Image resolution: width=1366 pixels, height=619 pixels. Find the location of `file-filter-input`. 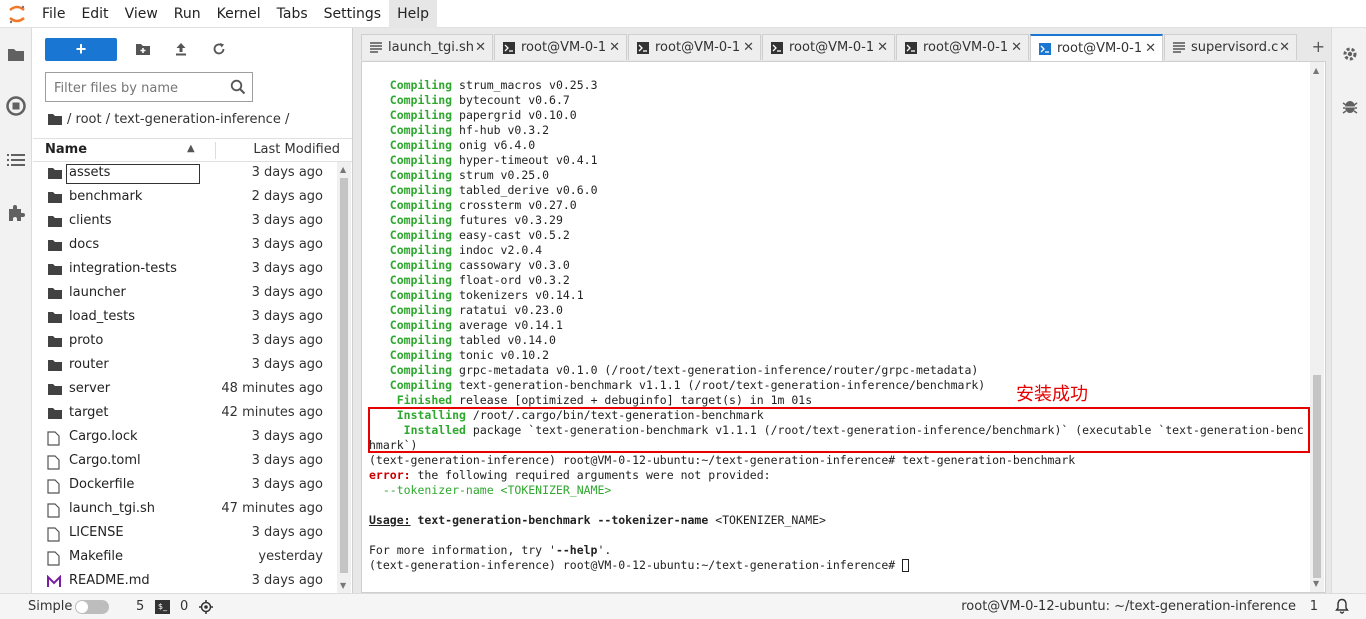

file-filter-input is located at coordinates (139, 88).